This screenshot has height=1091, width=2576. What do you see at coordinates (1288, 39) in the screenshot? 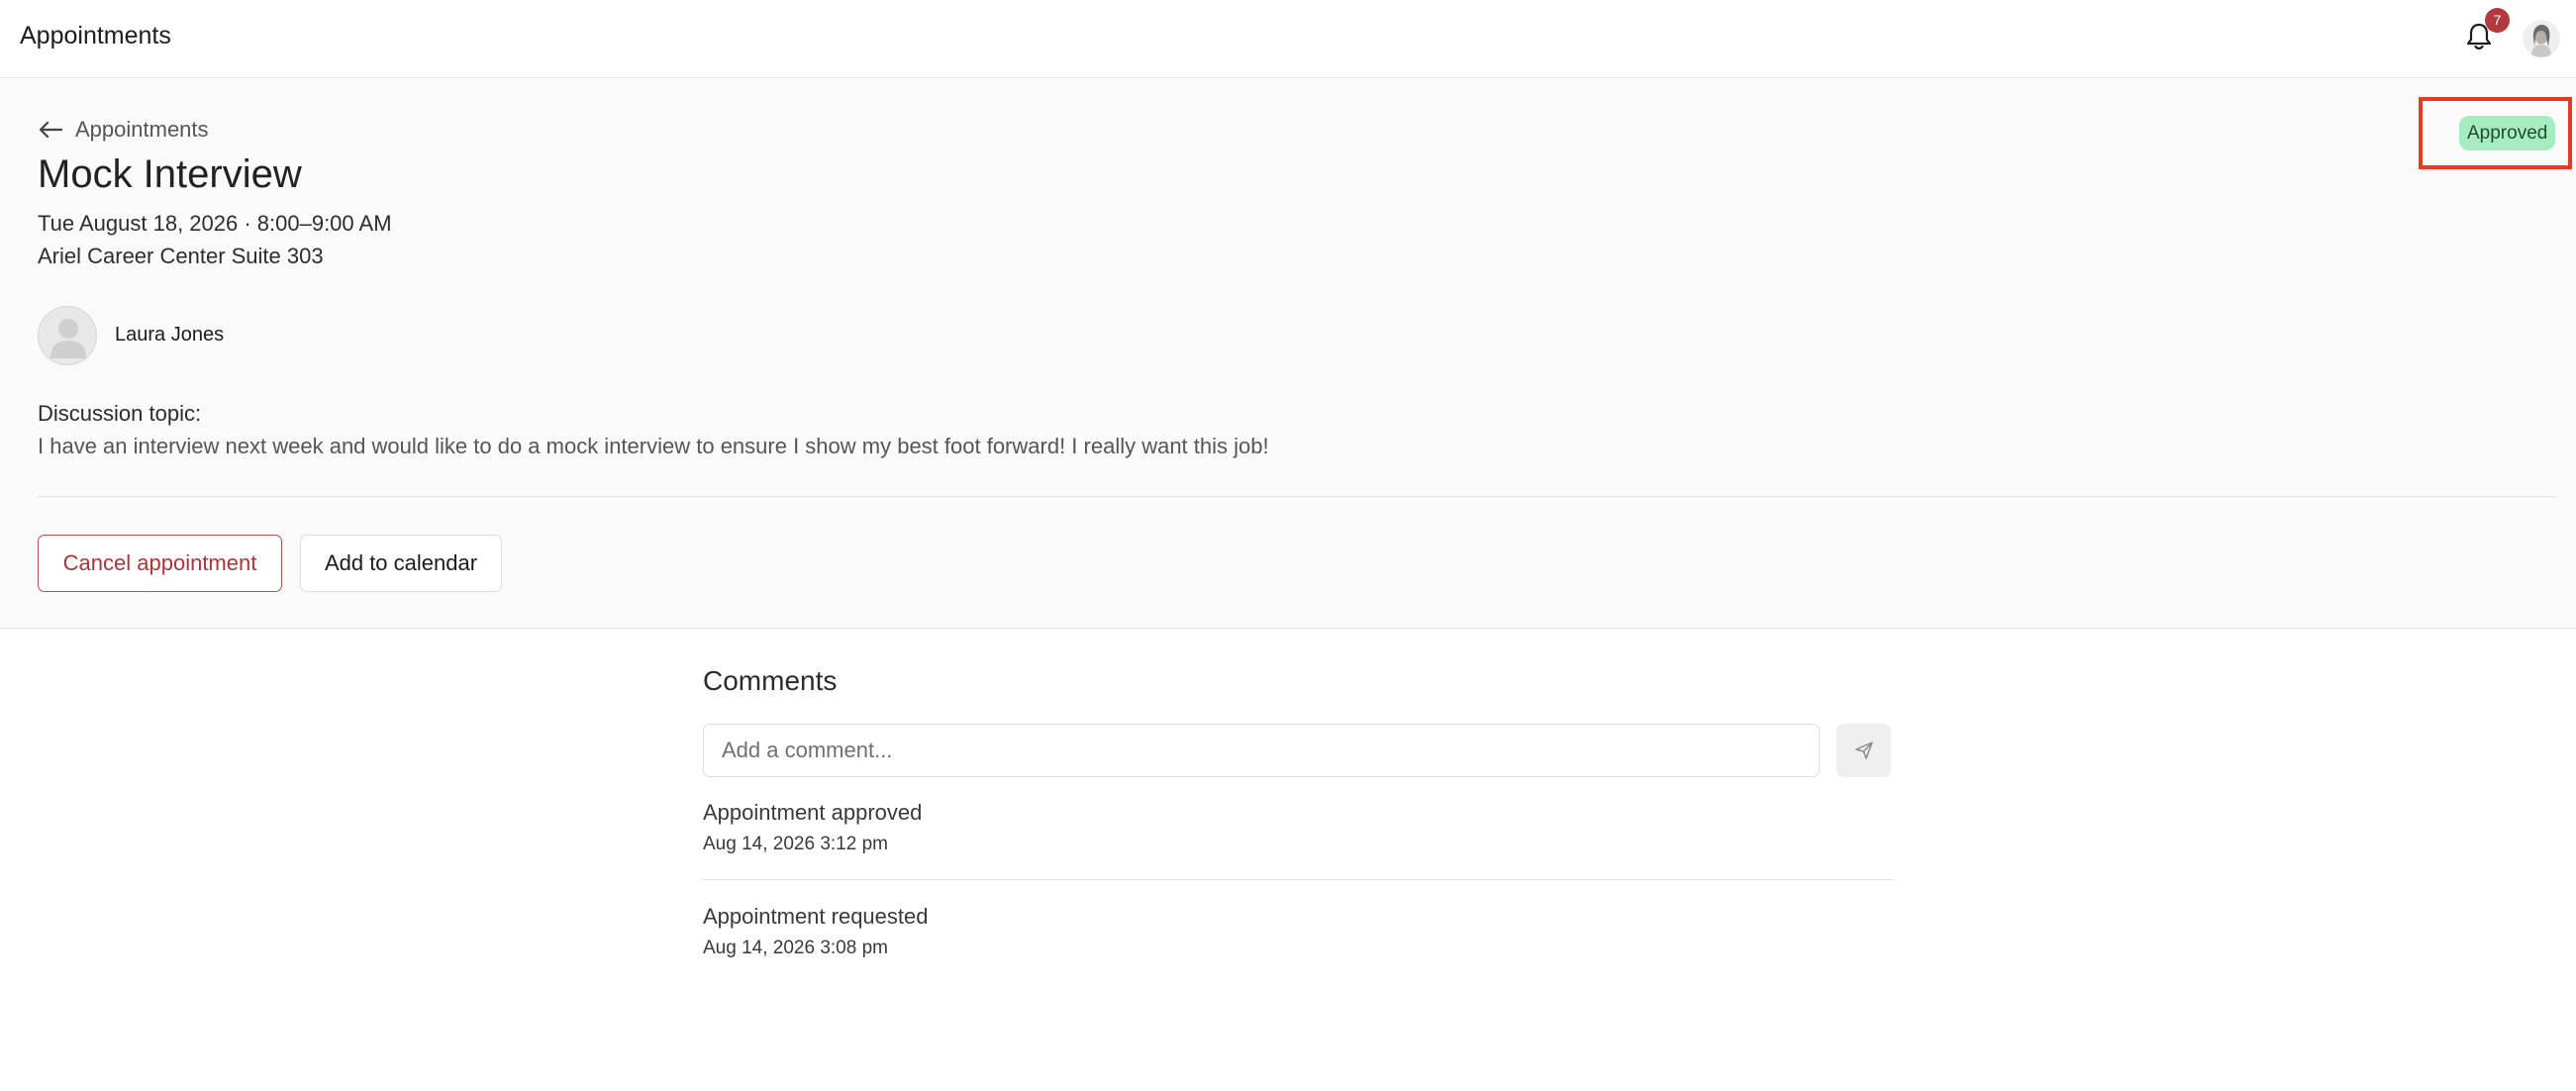
I see `top-bar: Appointments 7` at bounding box center [1288, 39].